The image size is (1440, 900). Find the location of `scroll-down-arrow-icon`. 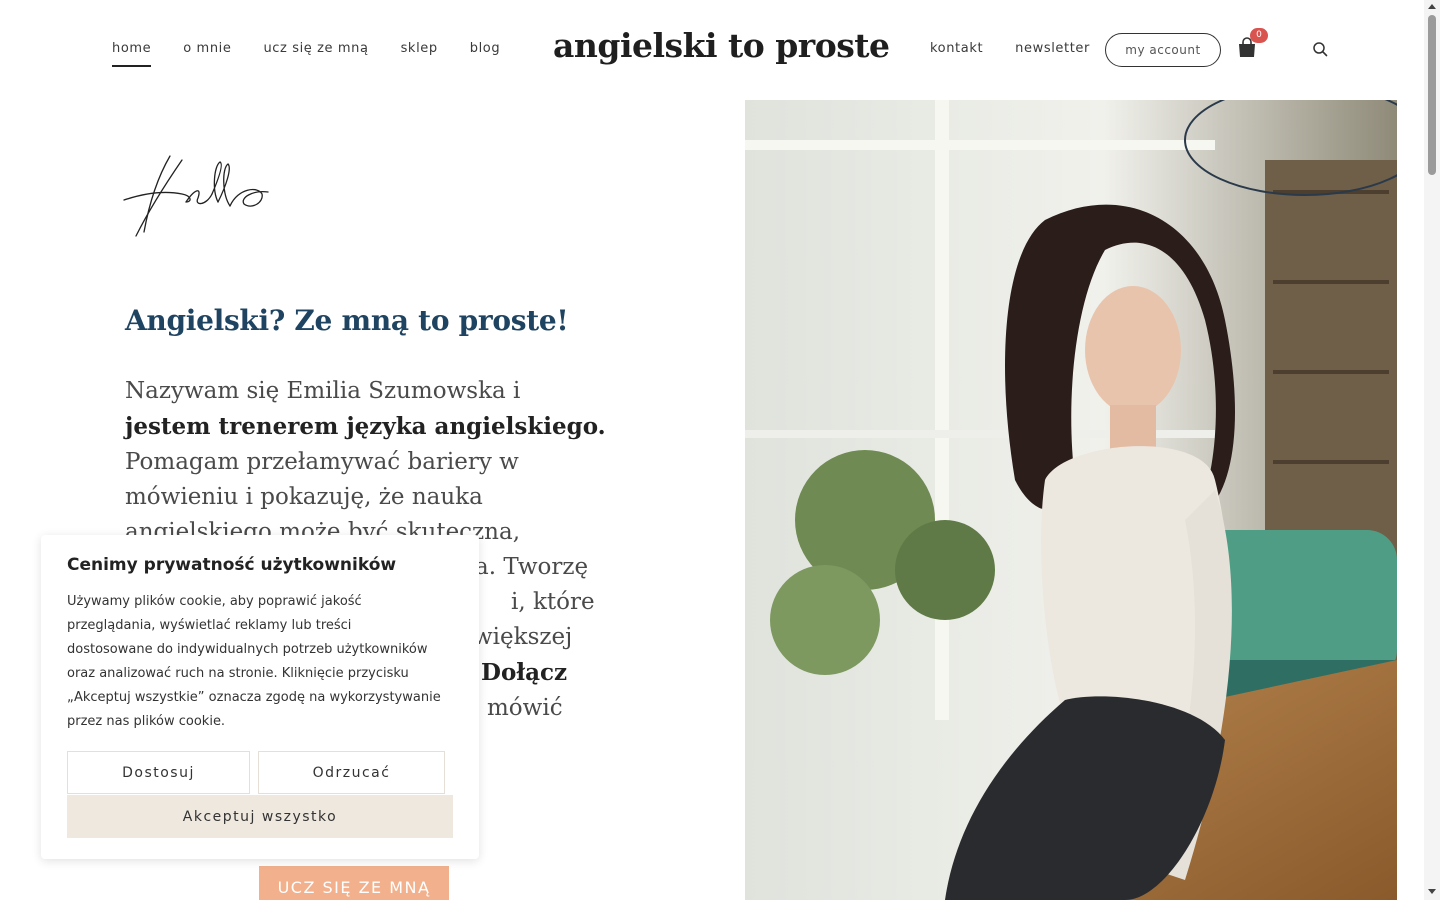

scroll-down-arrow-icon is located at coordinates (1432, 891).